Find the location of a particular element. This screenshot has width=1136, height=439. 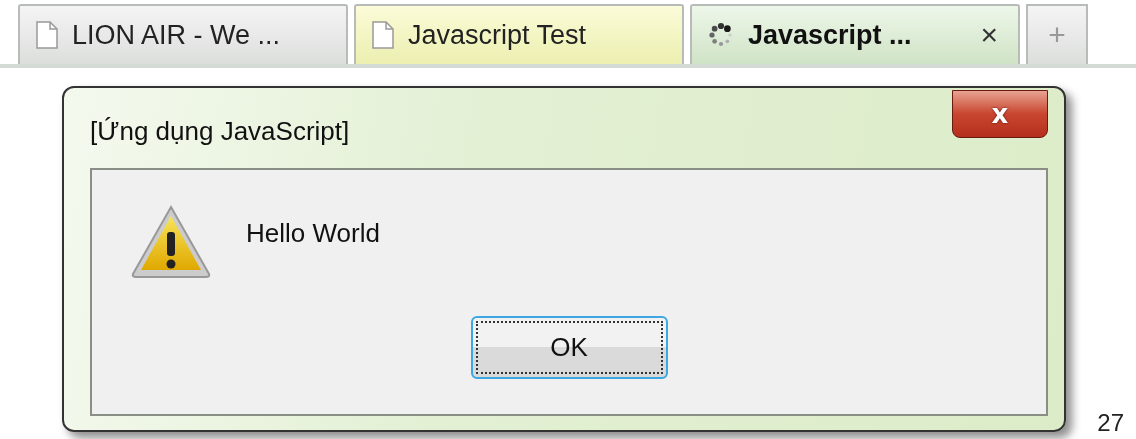

dialog-title: [Ứng dụng JavaScript] is located at coordinates (220, 131).